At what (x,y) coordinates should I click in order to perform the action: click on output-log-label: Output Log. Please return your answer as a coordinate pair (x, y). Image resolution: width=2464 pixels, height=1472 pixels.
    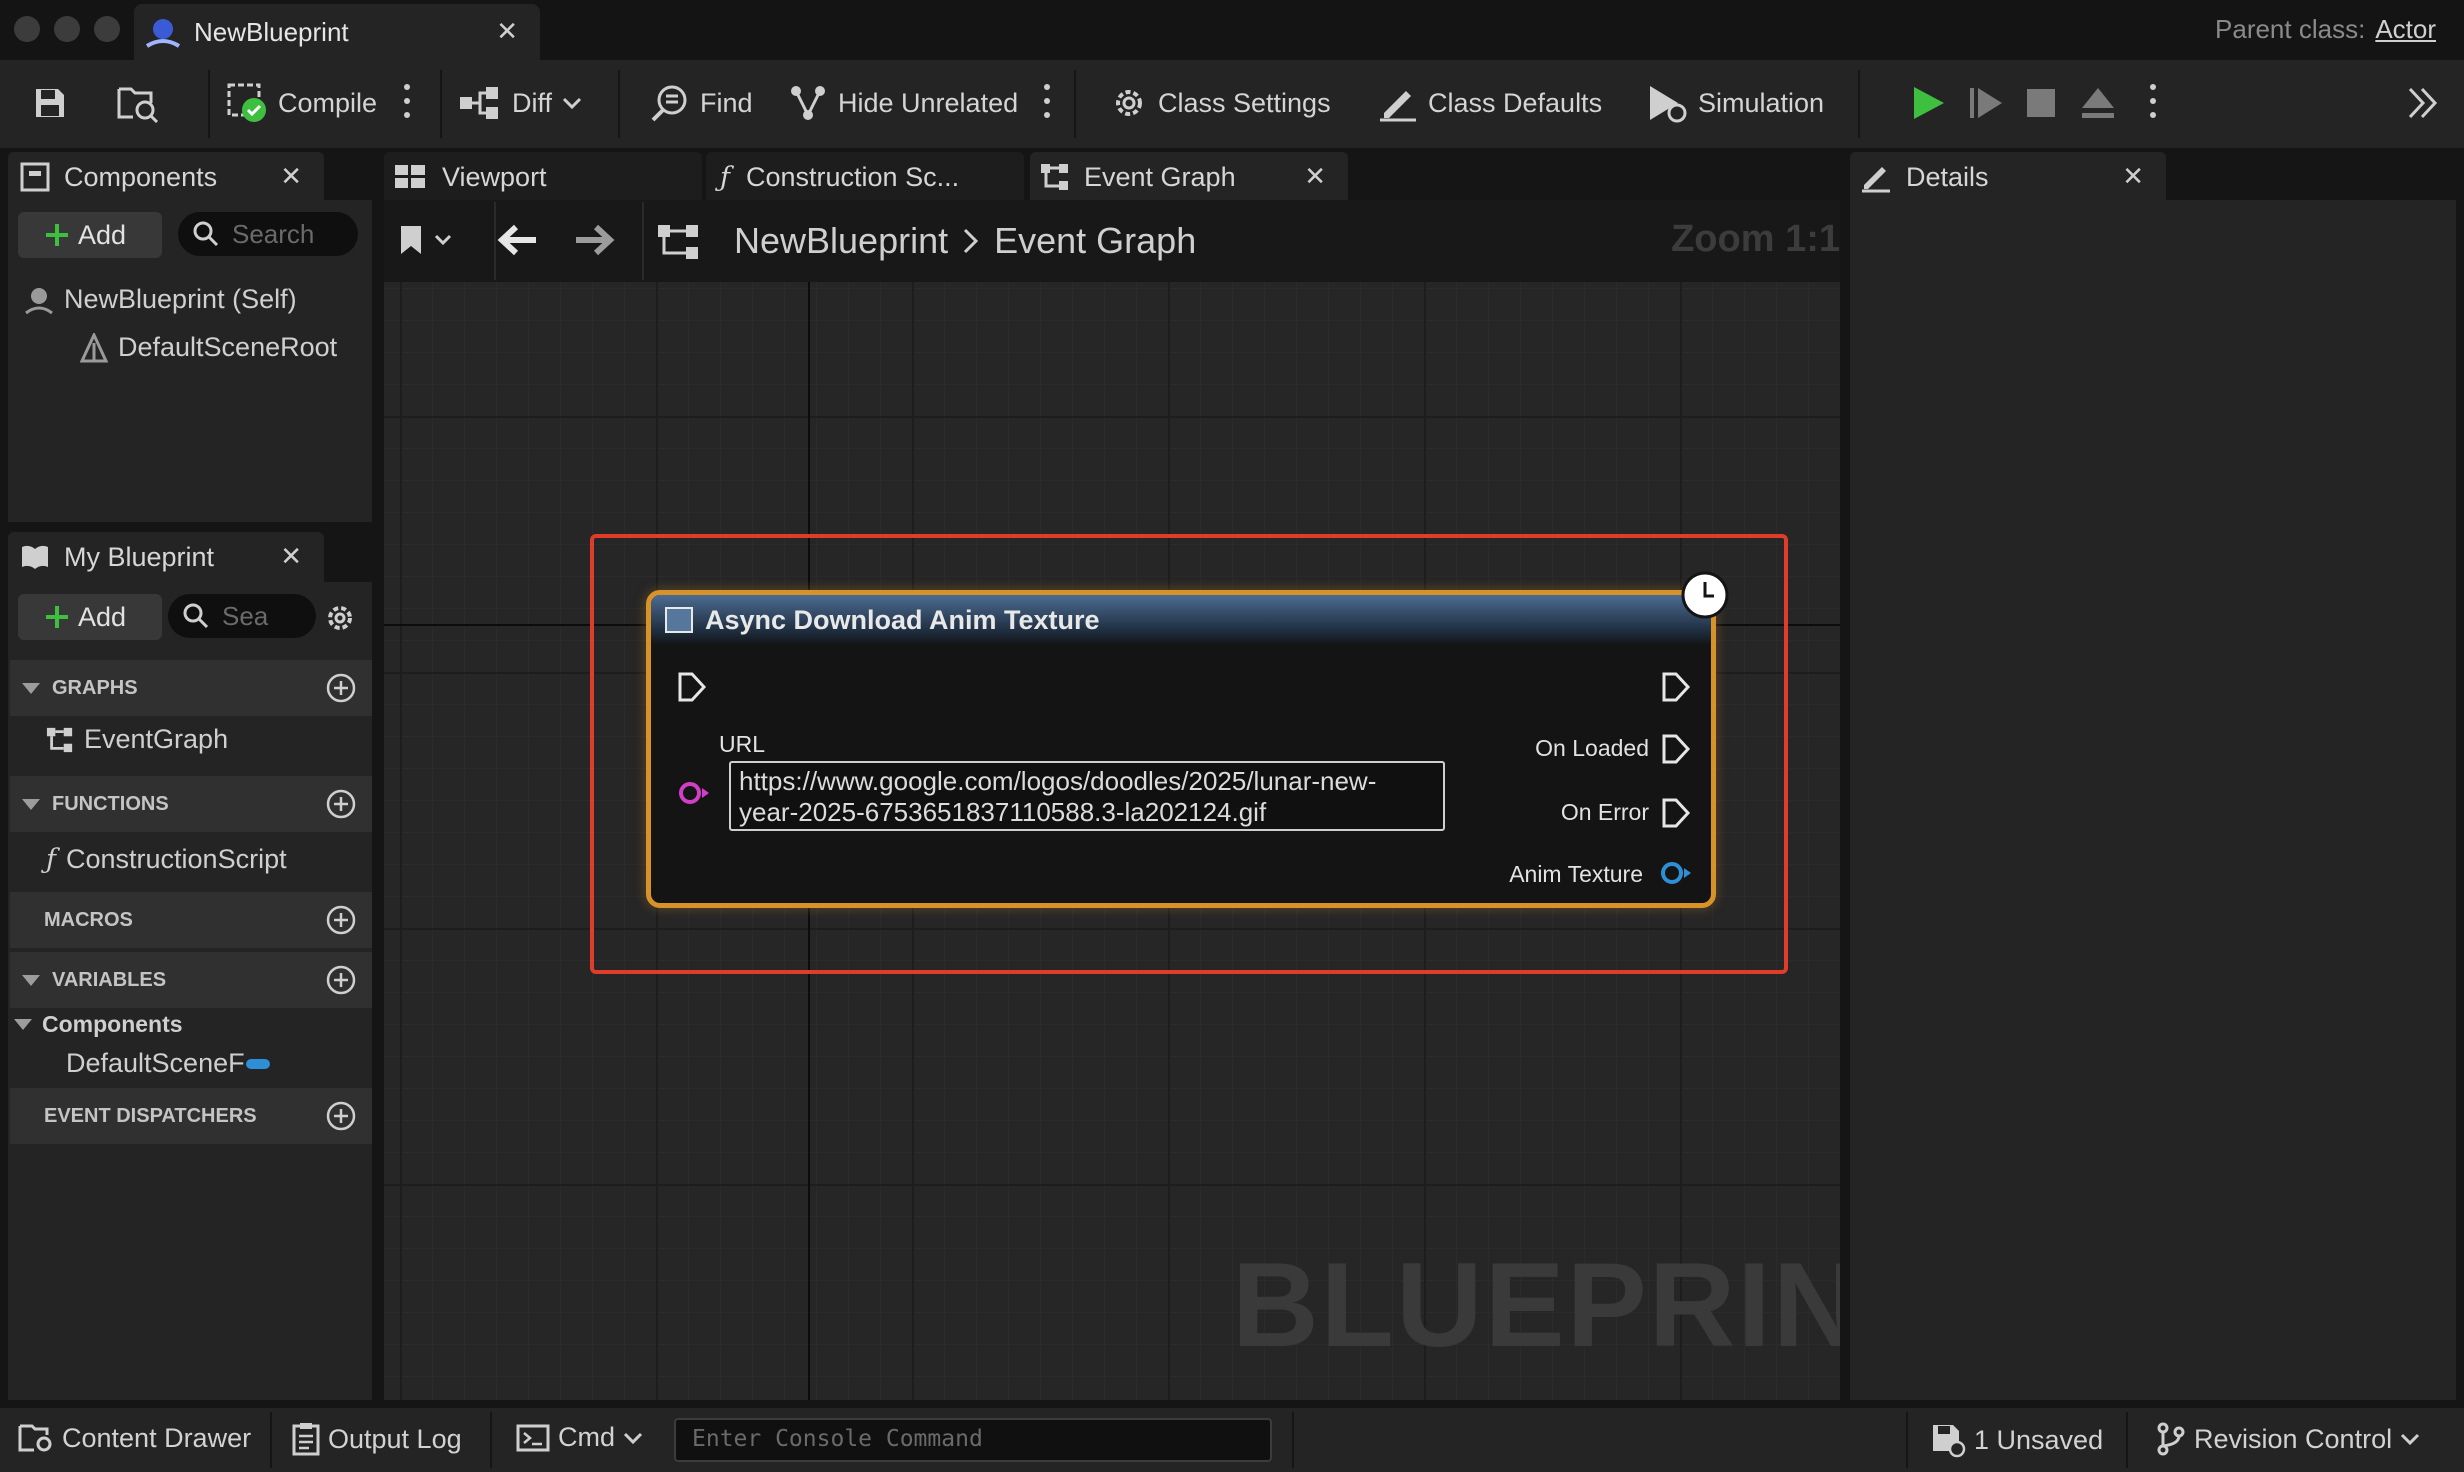
    Looking at the image, I should click on (395, 1438).